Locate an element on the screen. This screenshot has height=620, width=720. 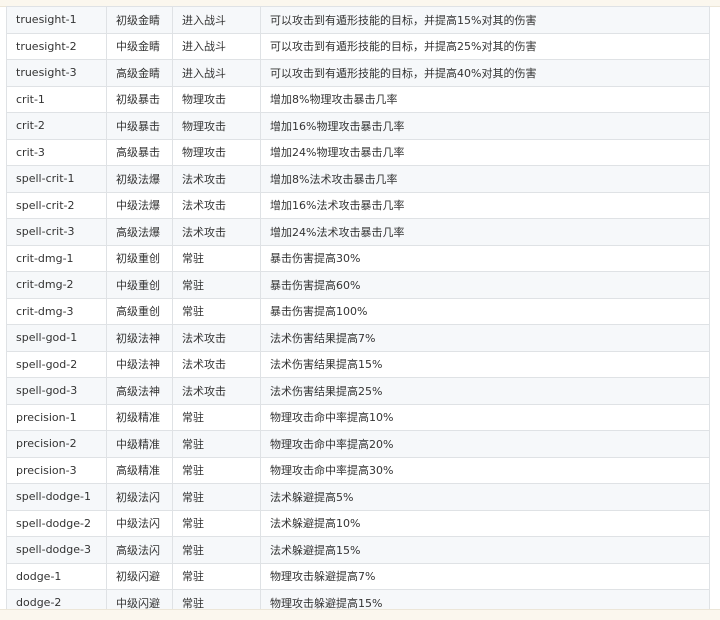
skill-name-cell: 初级法闪 is located at coordinates (139, 497).